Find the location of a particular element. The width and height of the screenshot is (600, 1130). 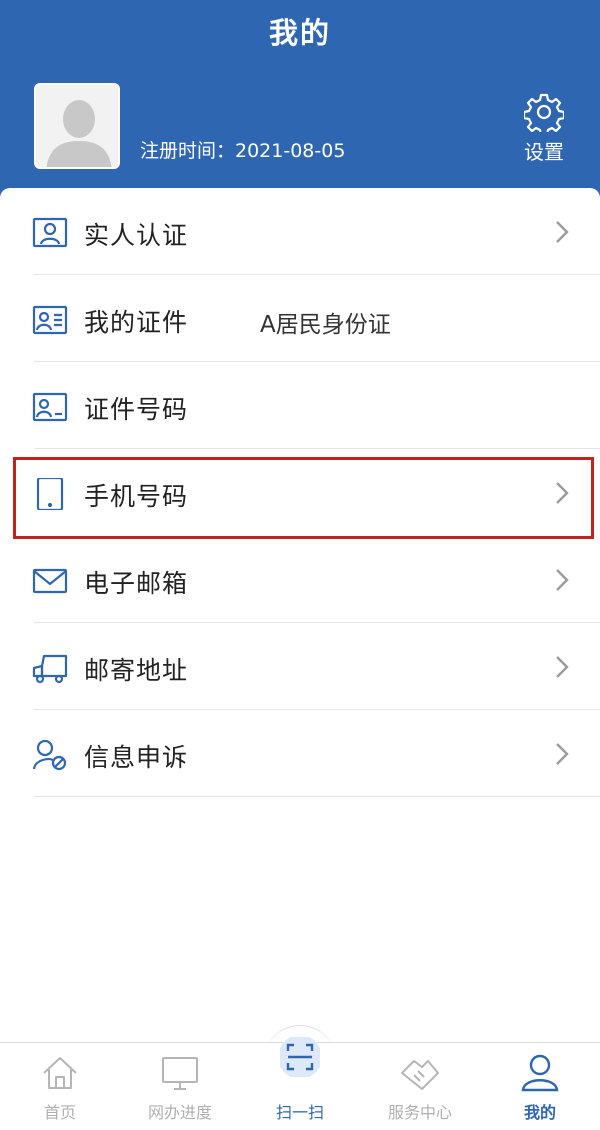

menu-label: 证件号码 is located at coordinates (136, 409).